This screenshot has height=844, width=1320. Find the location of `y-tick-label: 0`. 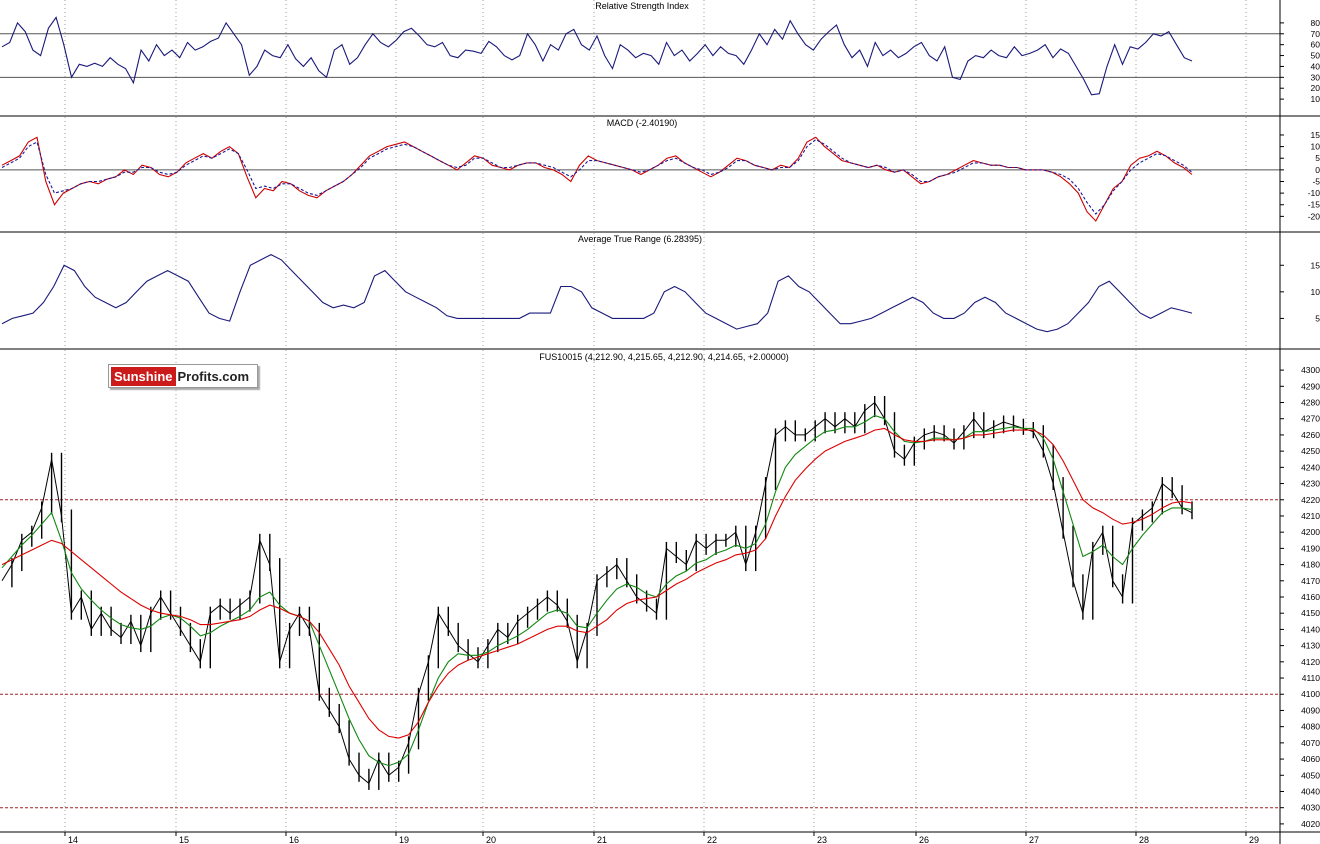

y-tick-label: 0 is located at coordinates (1317, 170).